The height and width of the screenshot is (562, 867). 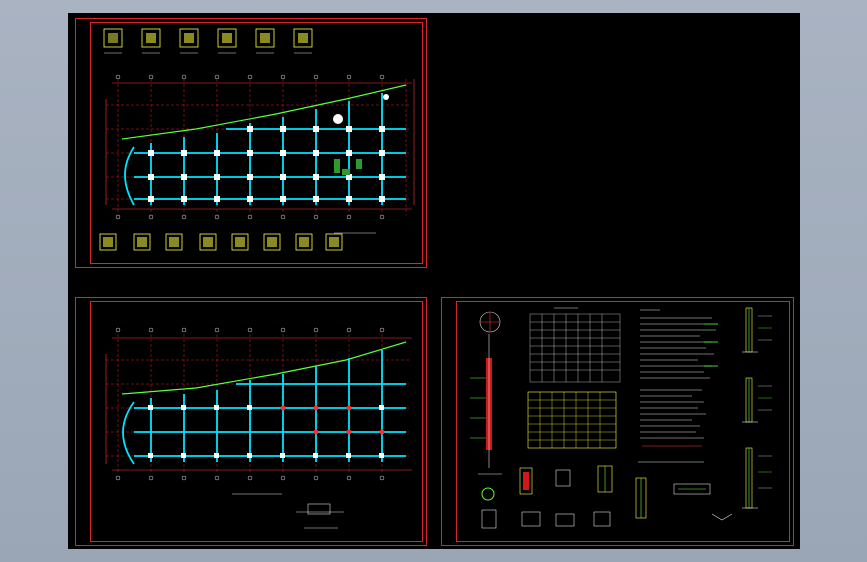 I want to click on column-plan-drawing, so click(x=257, y=139).